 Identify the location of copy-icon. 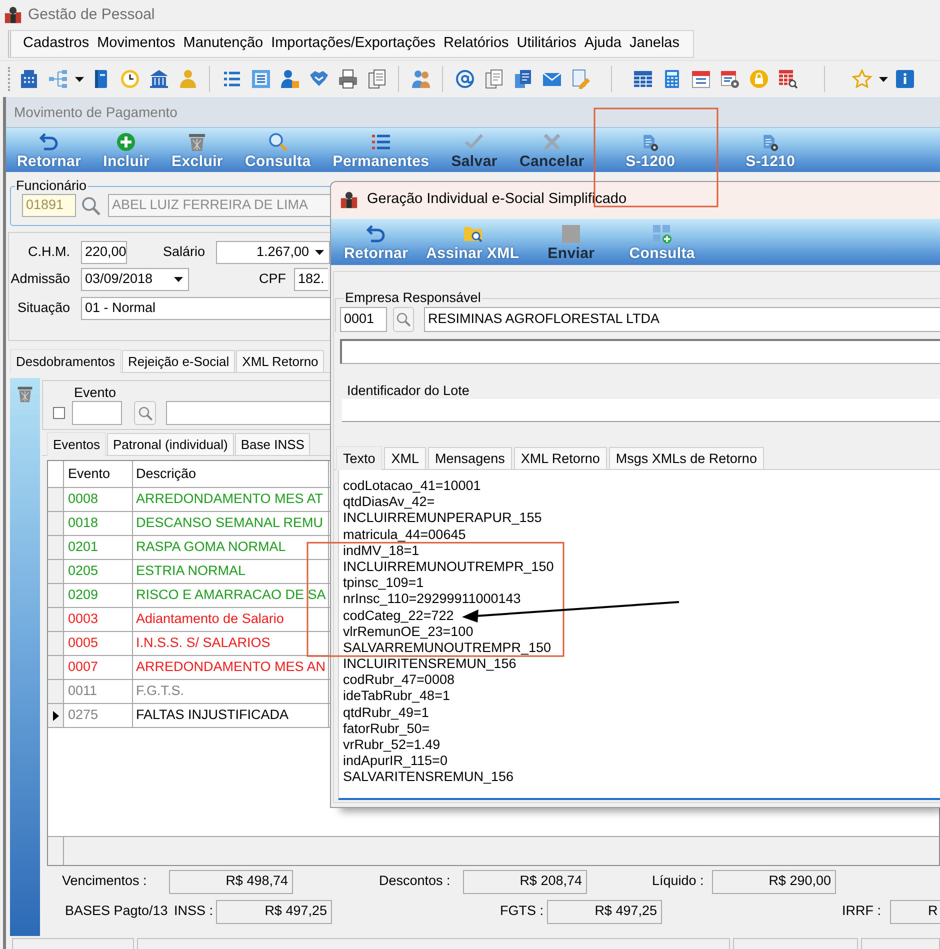
(522, 79).